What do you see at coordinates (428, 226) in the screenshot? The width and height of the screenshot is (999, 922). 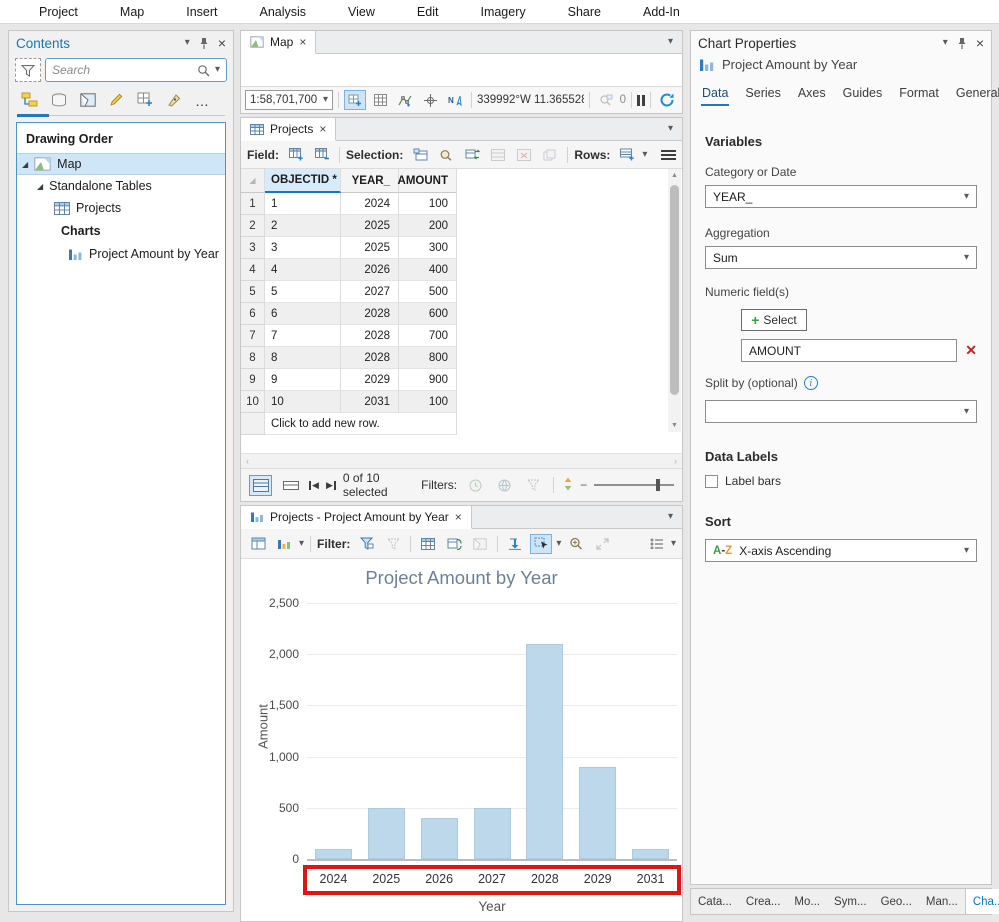 I see `cell-amount: 200` at bounding box center [428, 226].